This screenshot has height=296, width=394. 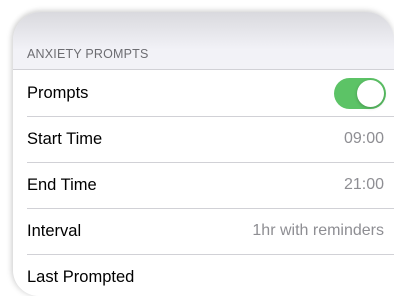 I want to click on prompts-label: Prompts, so click(x=58, y=92).